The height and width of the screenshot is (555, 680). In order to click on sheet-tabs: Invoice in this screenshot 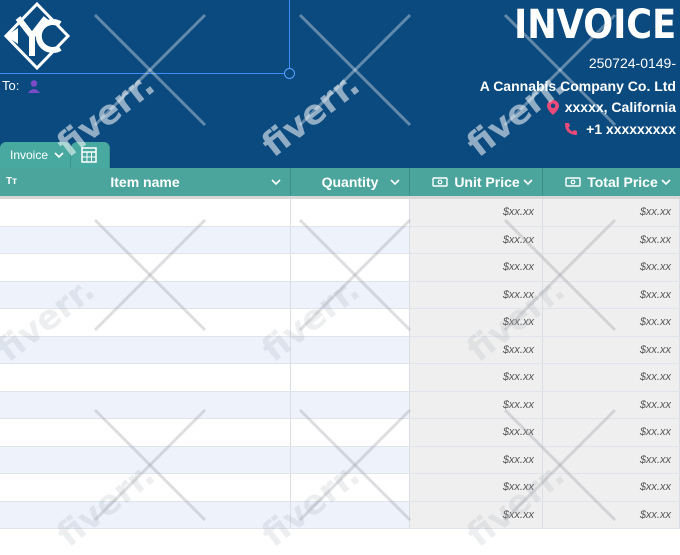, I will do `click(55, 155)`.